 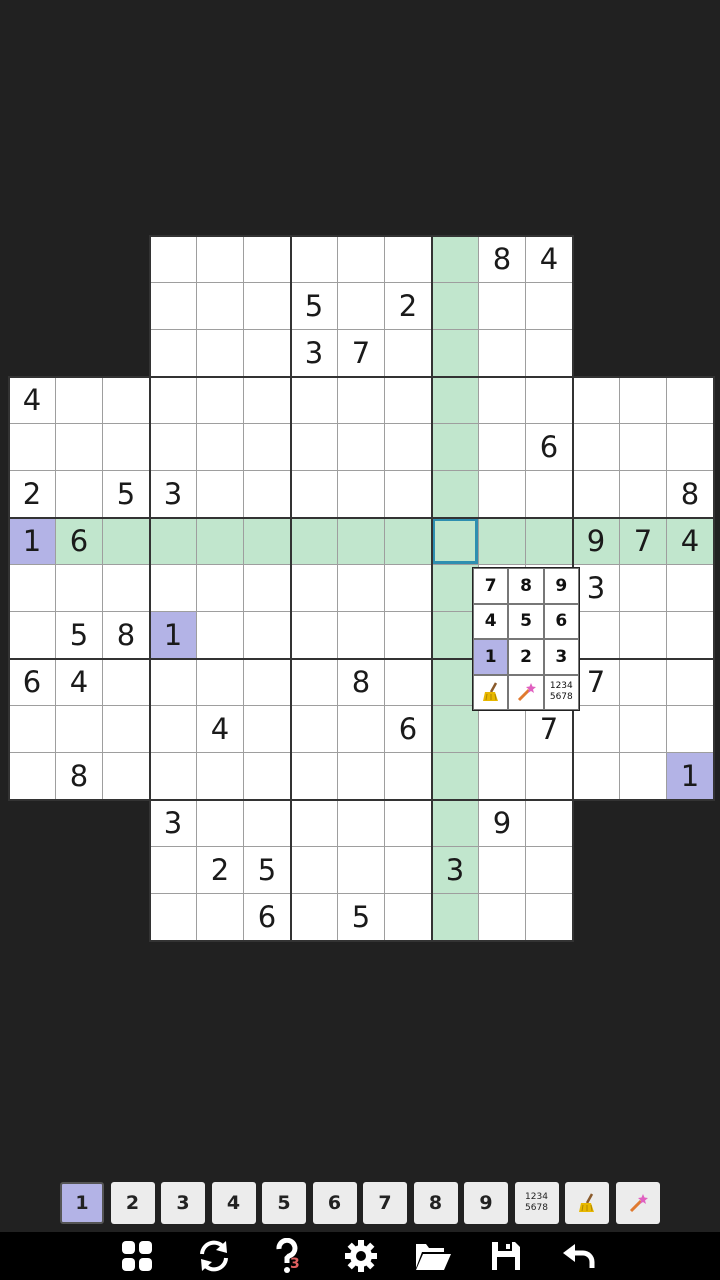 I want to click on grid-cell-r14-c9, so click(x=455, y=917).